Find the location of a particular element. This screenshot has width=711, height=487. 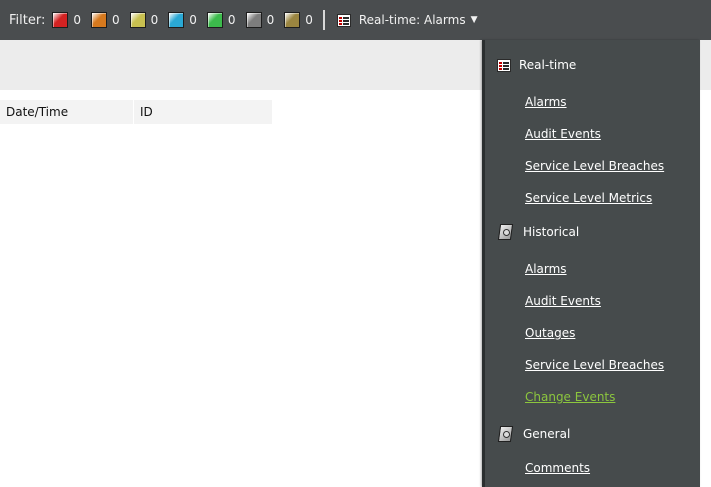

toolbar-divider is located at coordinates (323, 20).